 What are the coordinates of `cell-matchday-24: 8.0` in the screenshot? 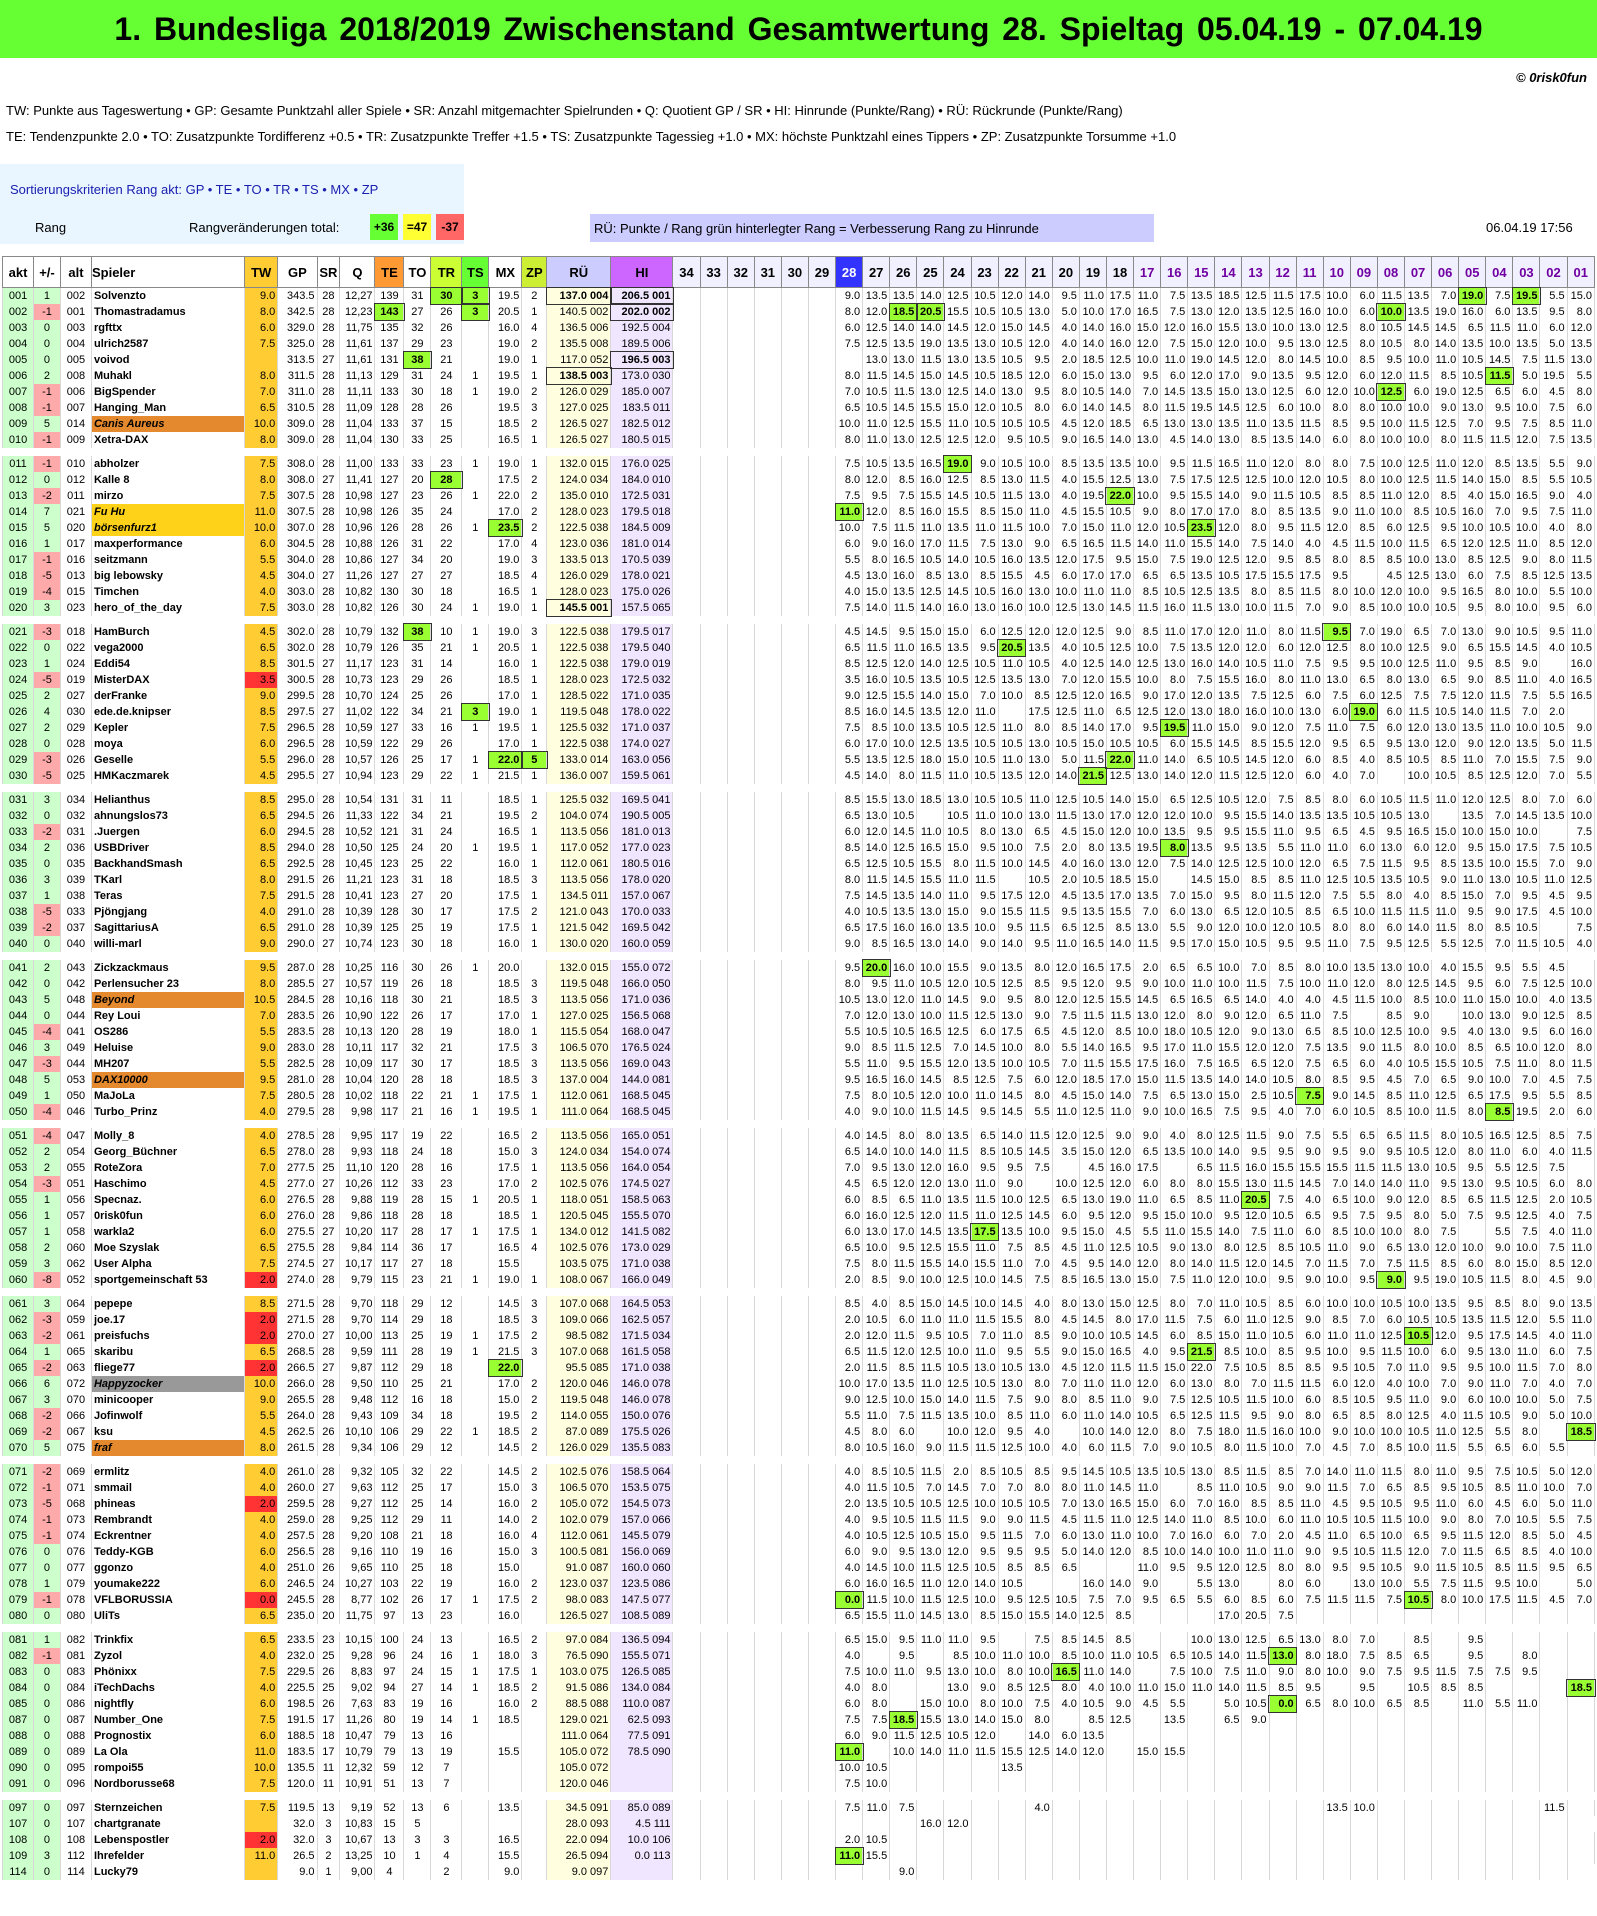 It's located at (957, 864).